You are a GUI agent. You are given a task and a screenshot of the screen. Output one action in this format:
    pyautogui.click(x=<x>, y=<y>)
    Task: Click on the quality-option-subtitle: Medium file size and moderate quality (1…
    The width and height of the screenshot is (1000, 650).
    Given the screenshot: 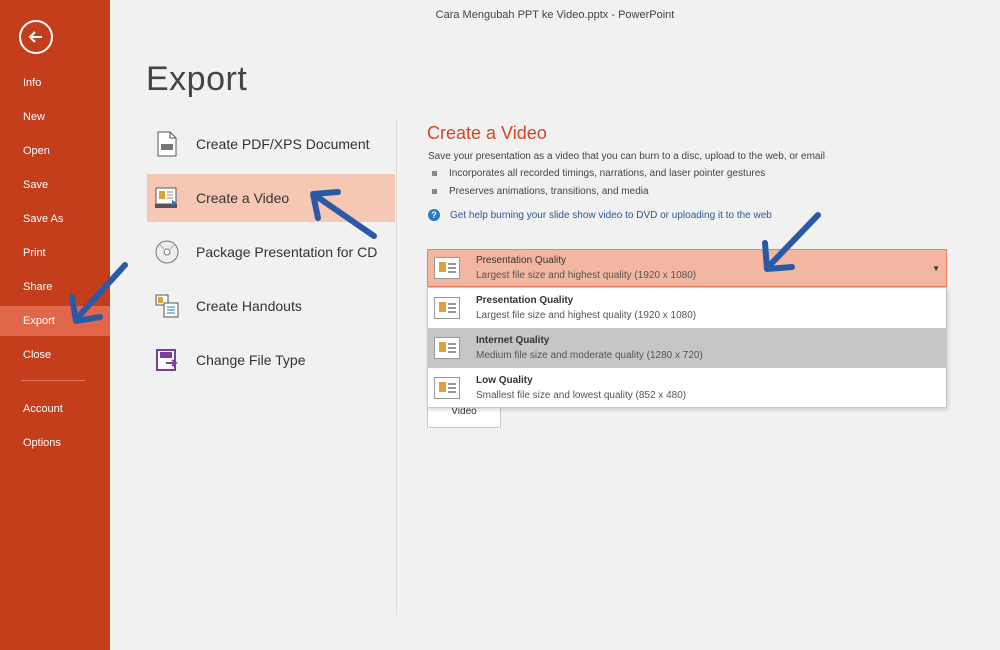 What is the action you would take?
    pyautogui.click(x=589, y=355)
    